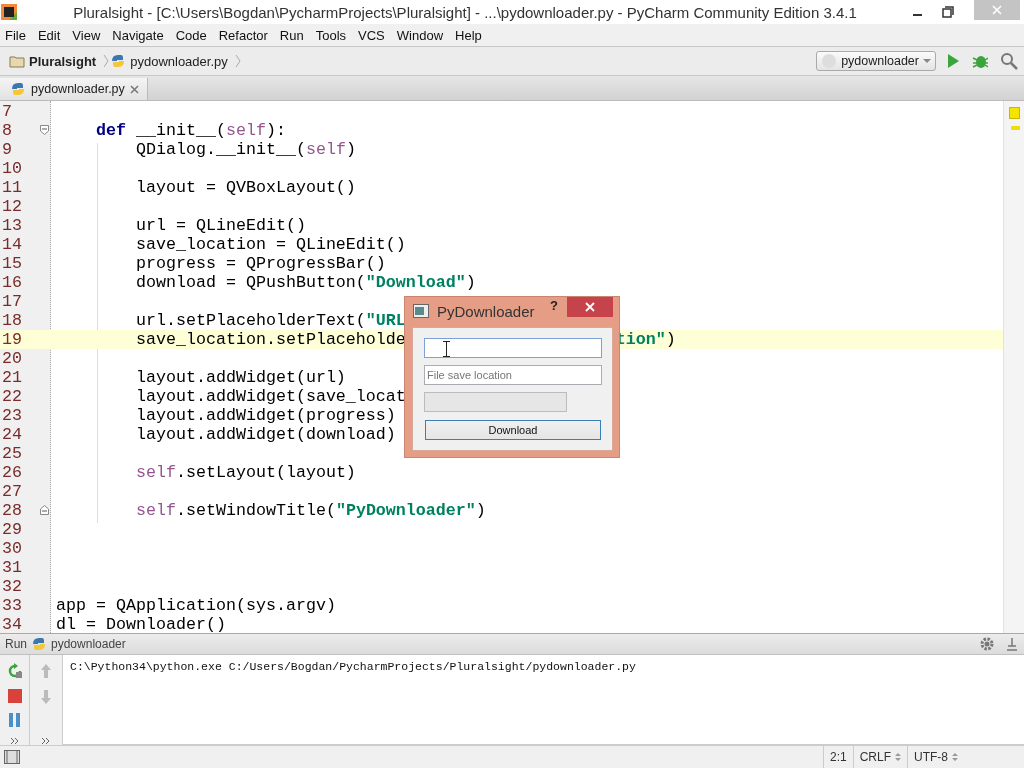 The image size is (1024, 768). I want to click on cursor-position: 2:1, so click(837, 757).